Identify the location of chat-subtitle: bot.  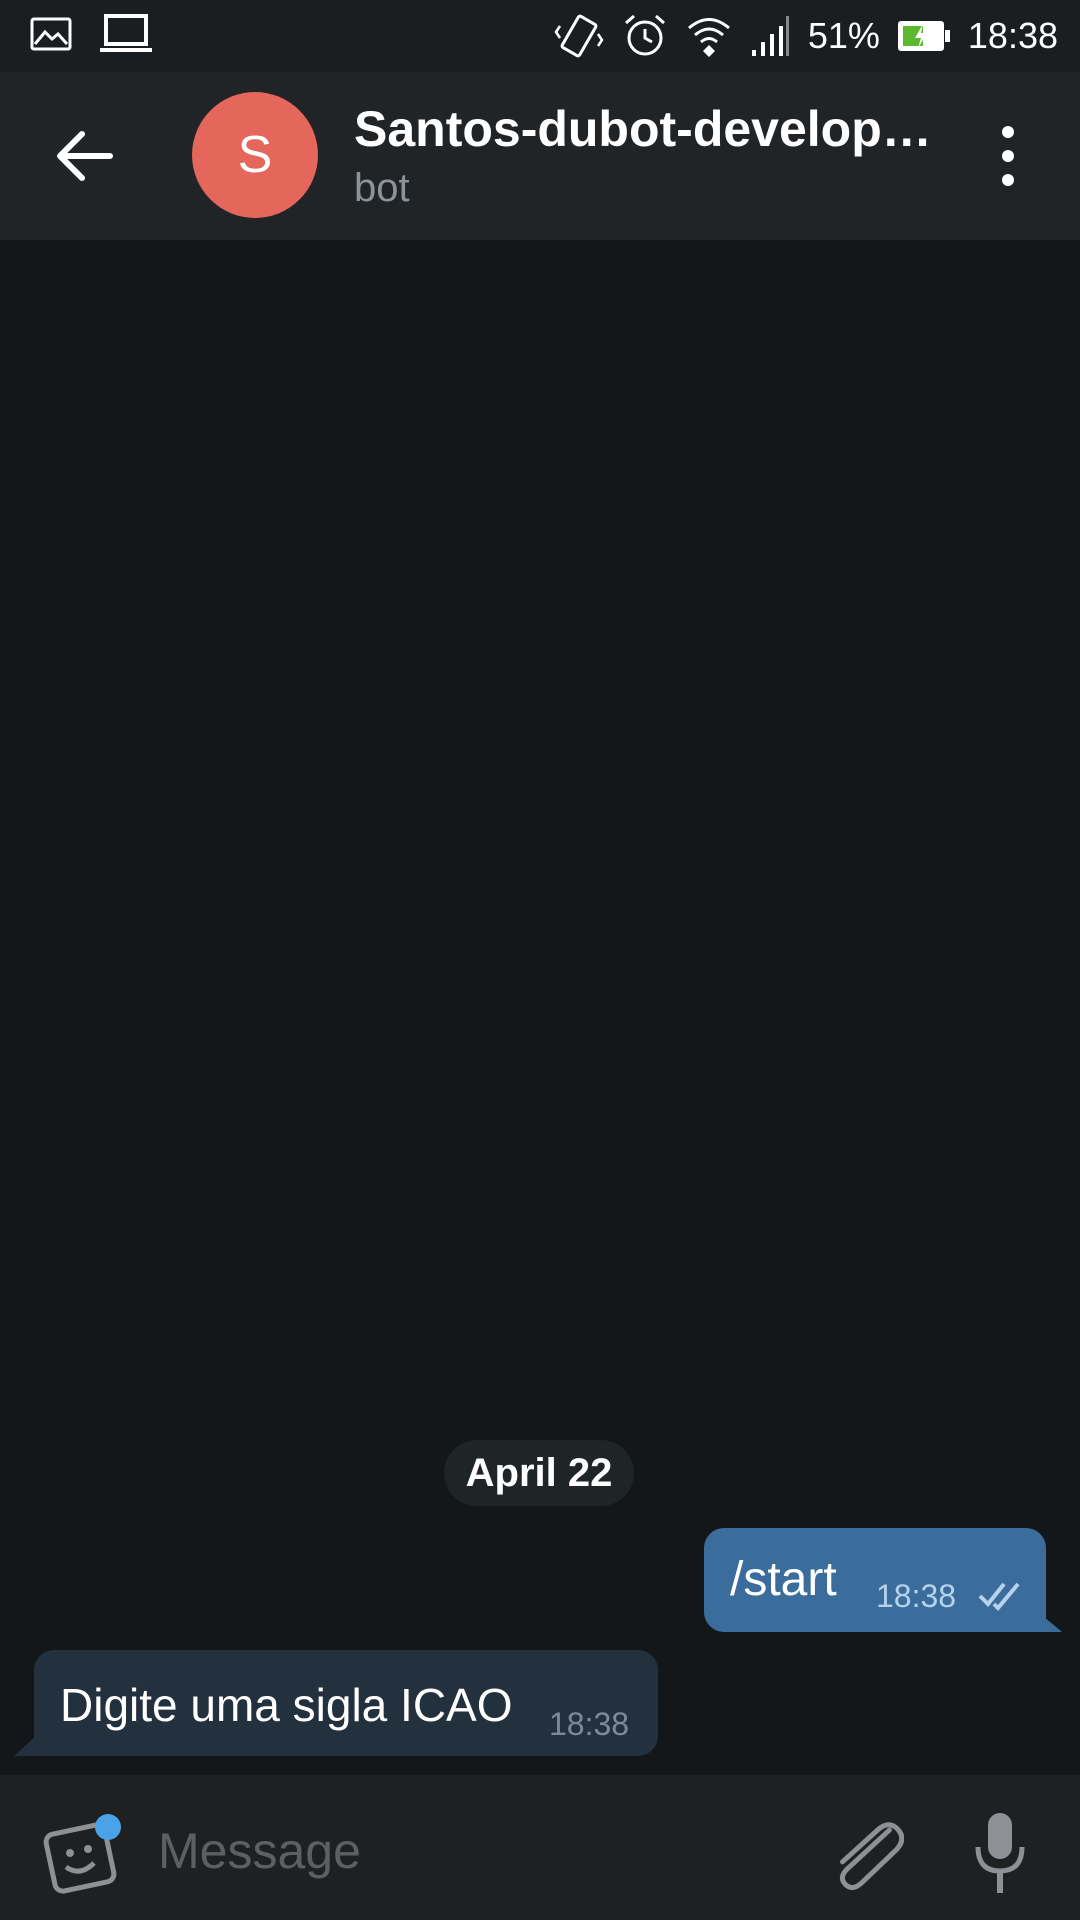
(382, 188).